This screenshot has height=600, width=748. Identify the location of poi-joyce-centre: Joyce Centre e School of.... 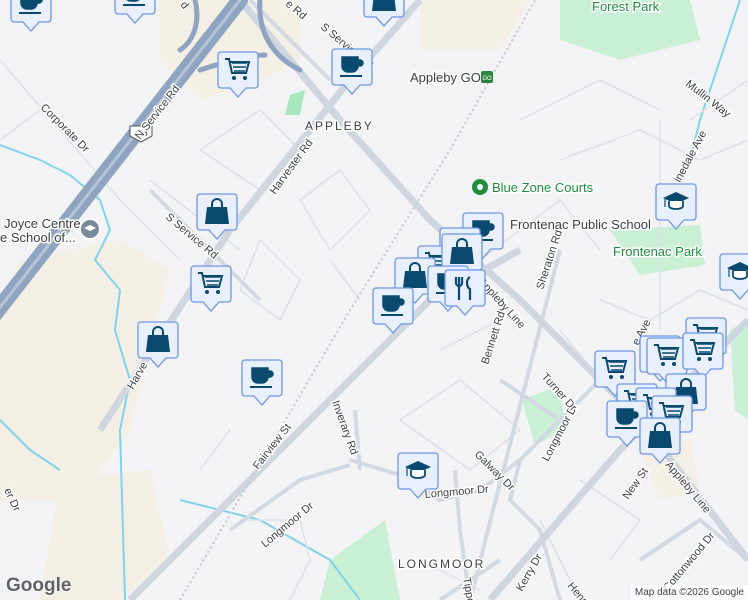
(50, 231).